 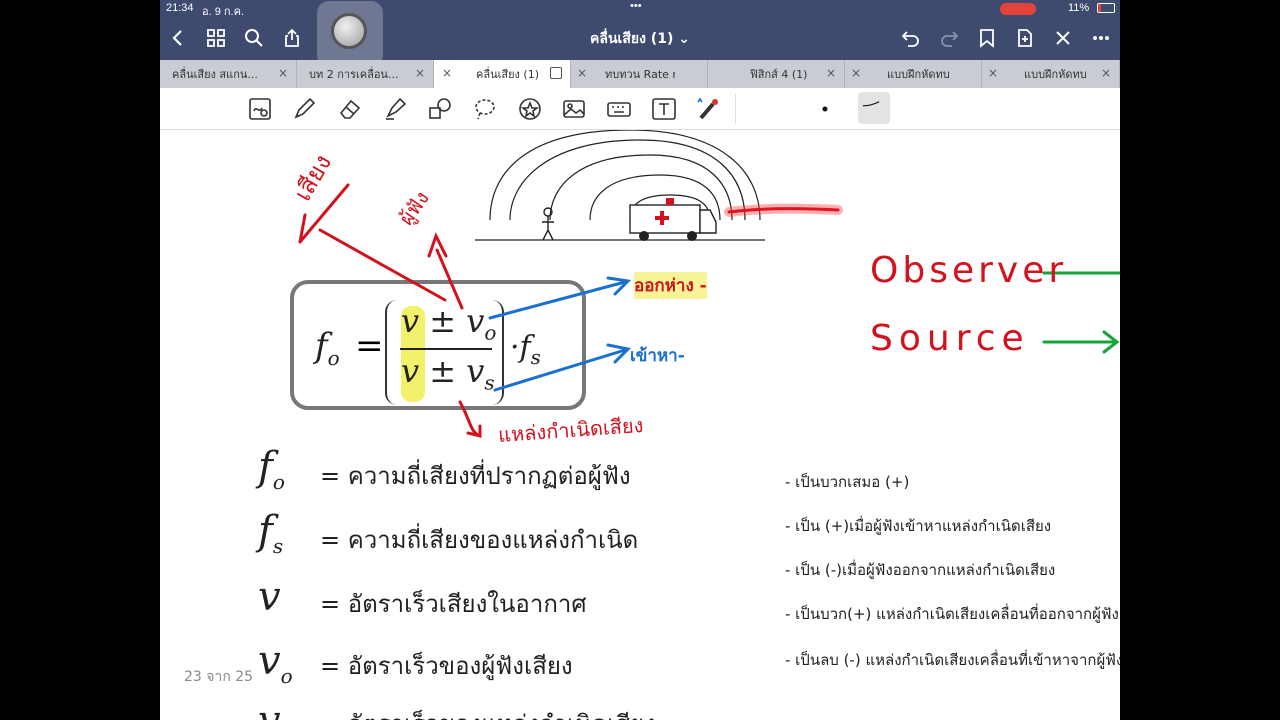 I want to click on definition-symbol-vs: v, so click(x=269, y=709).